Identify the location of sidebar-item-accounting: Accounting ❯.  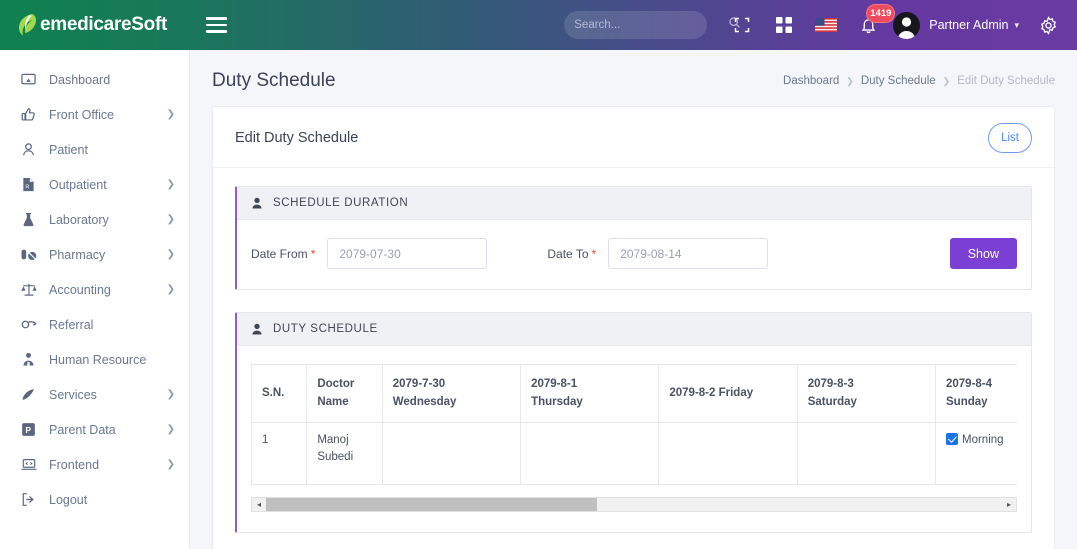
(94, 289).